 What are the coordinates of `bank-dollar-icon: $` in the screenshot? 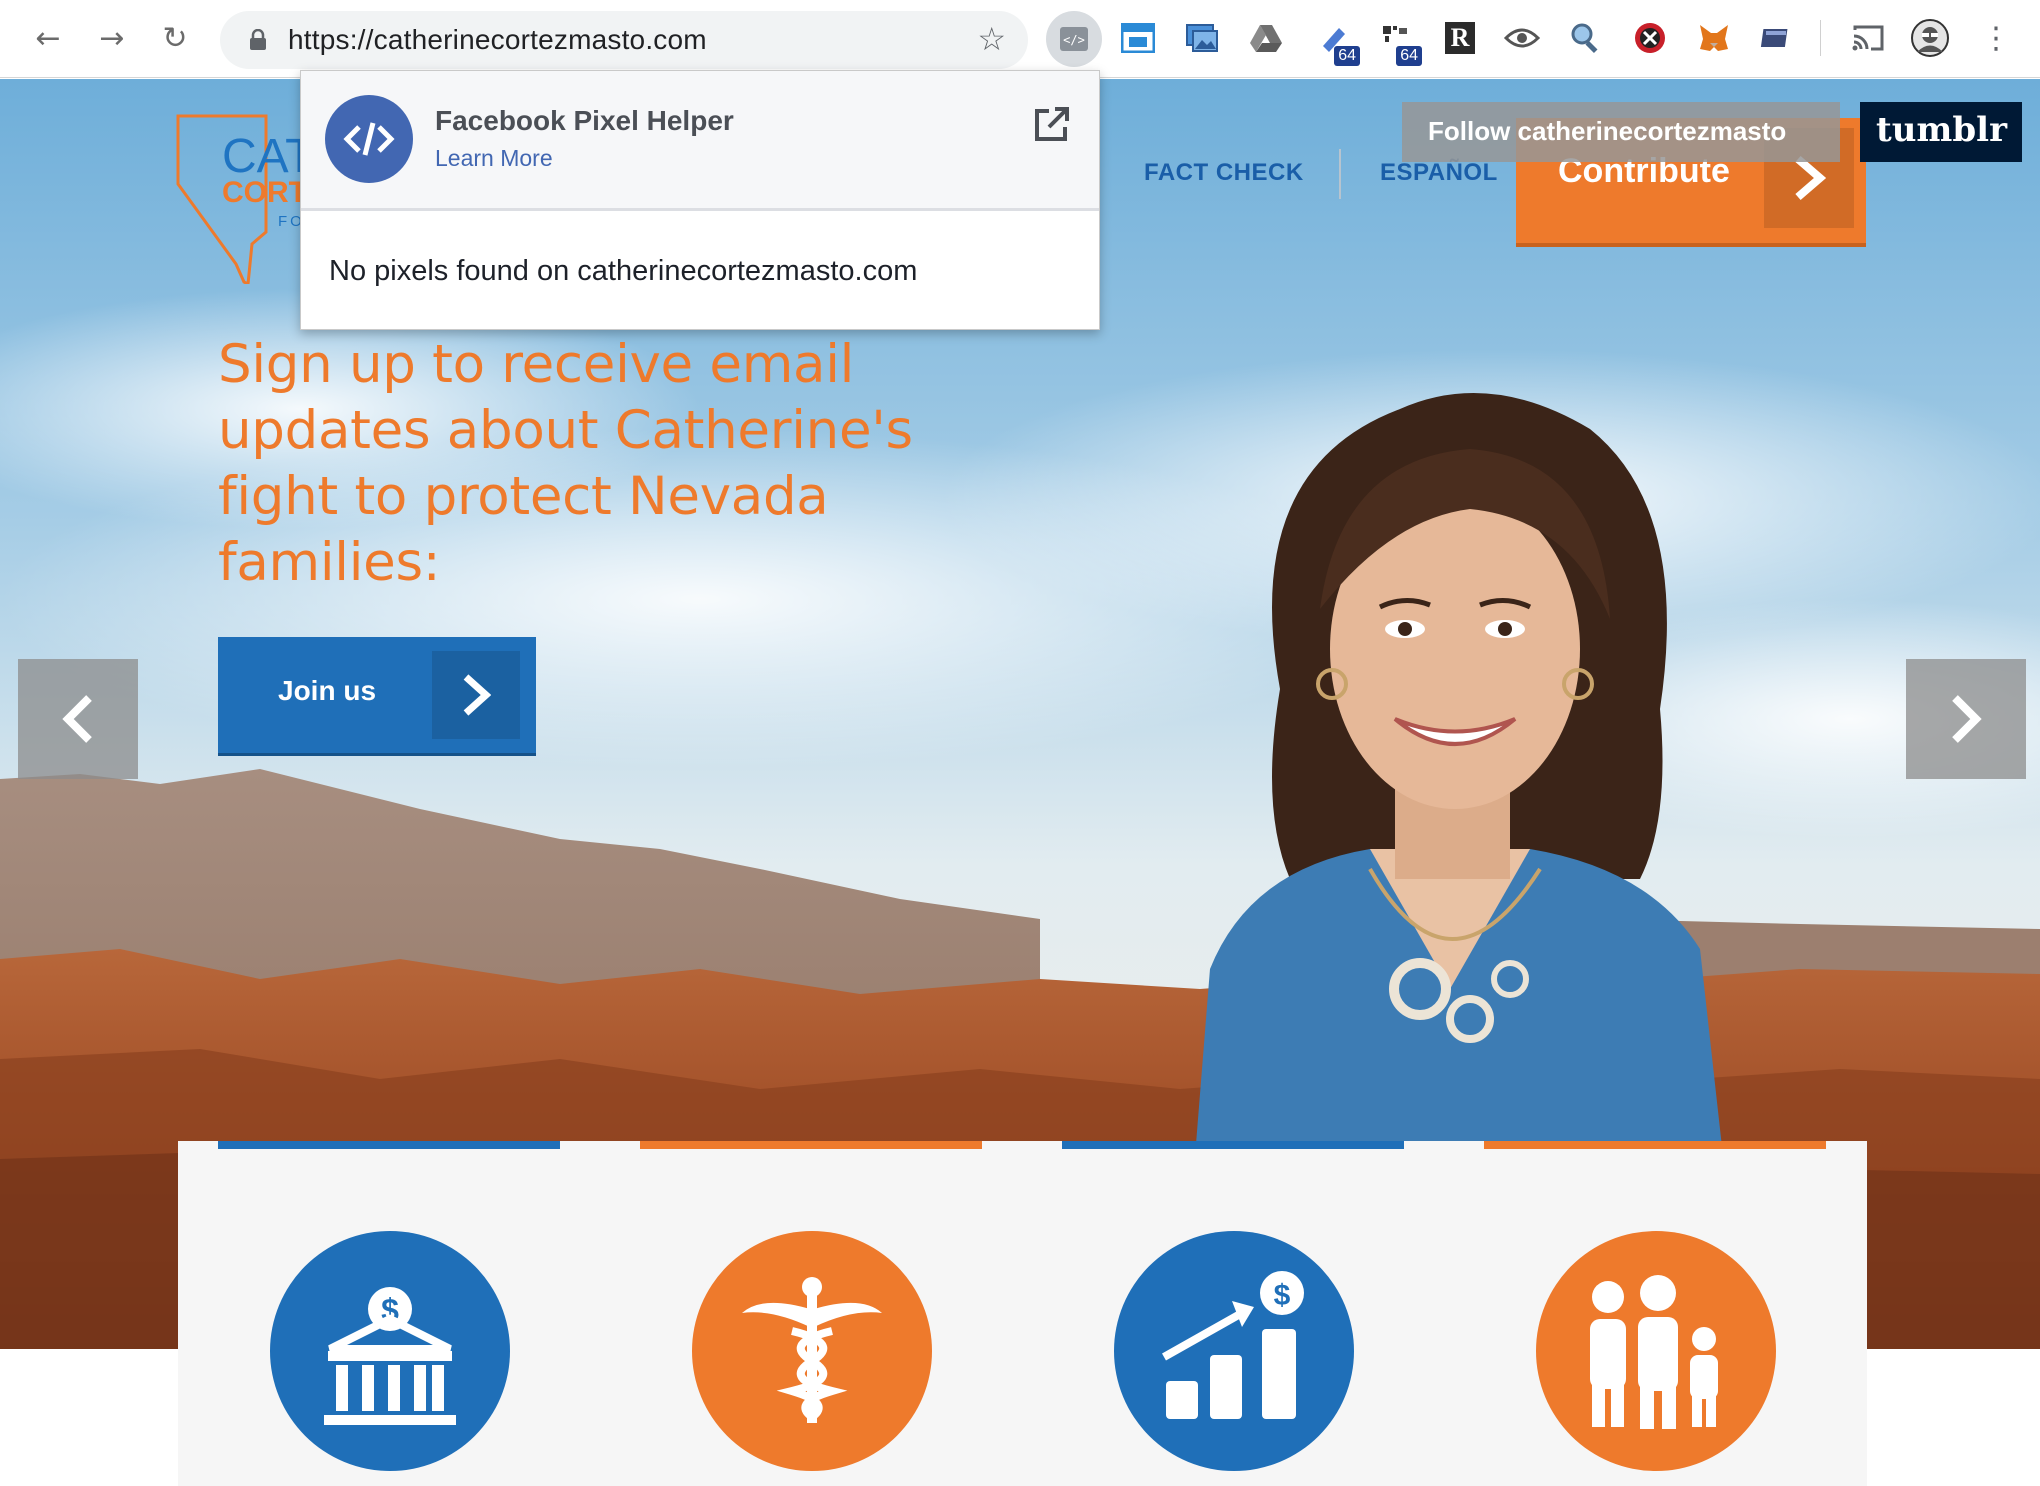 It's located at (390, 1356).